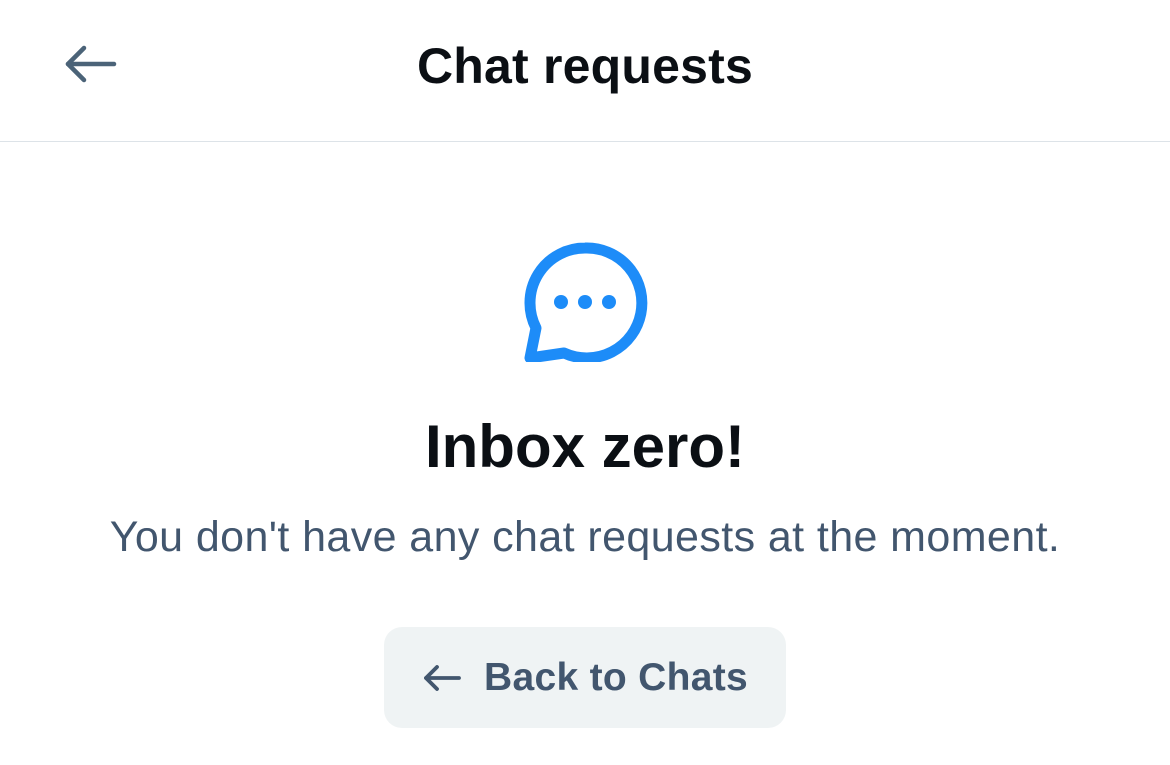 The image size is (1170, 765). I want to click on arrow-left-icon, so click(442, 678).